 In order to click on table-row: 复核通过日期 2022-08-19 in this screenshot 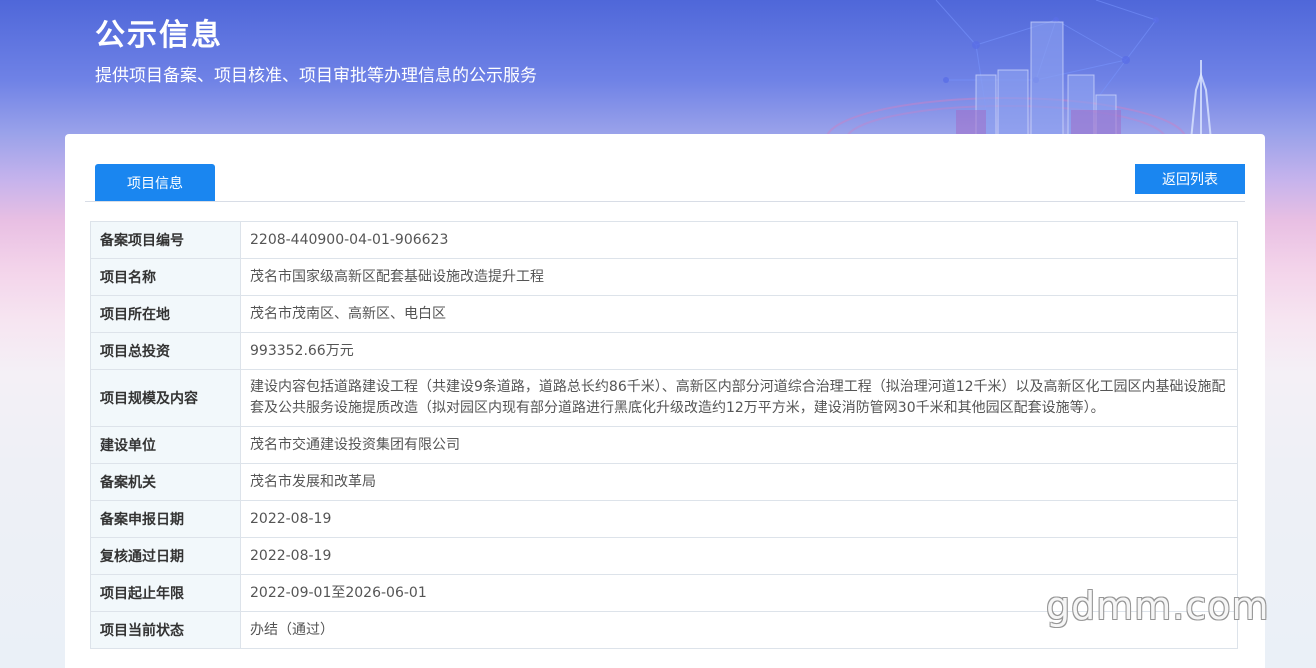, I will do `click(664, 556)`.